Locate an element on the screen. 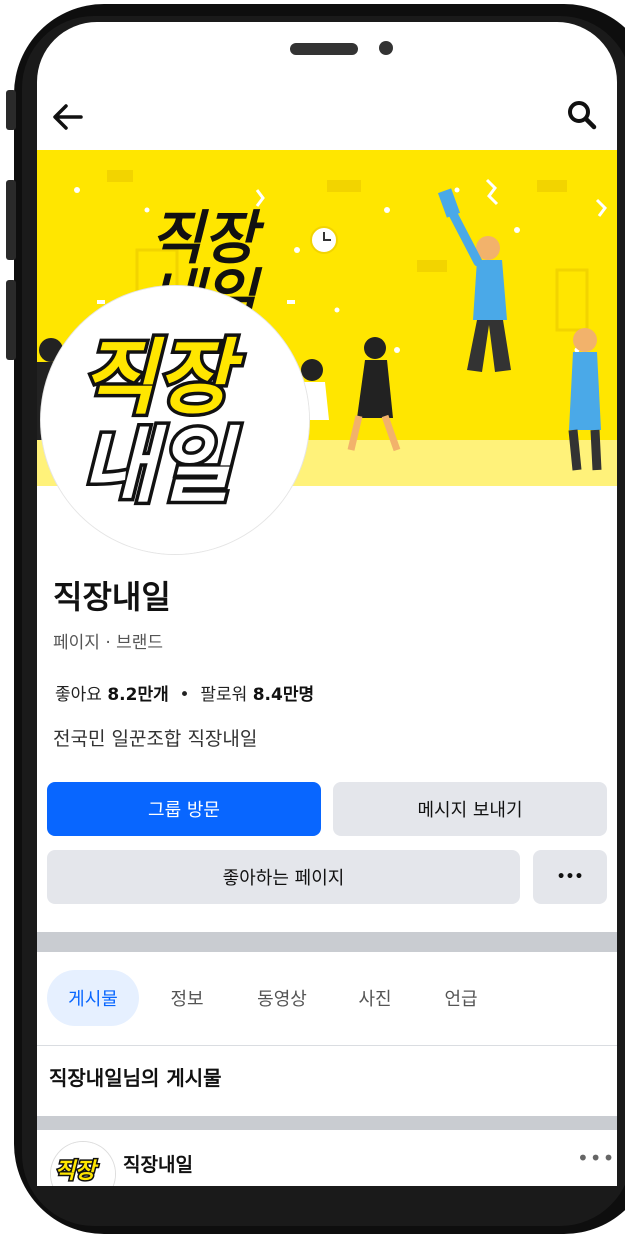 Image resolution: width=625 pixels, height=1234 pixels. tab-mentions: 언급 is located at coordinates (461, 998).